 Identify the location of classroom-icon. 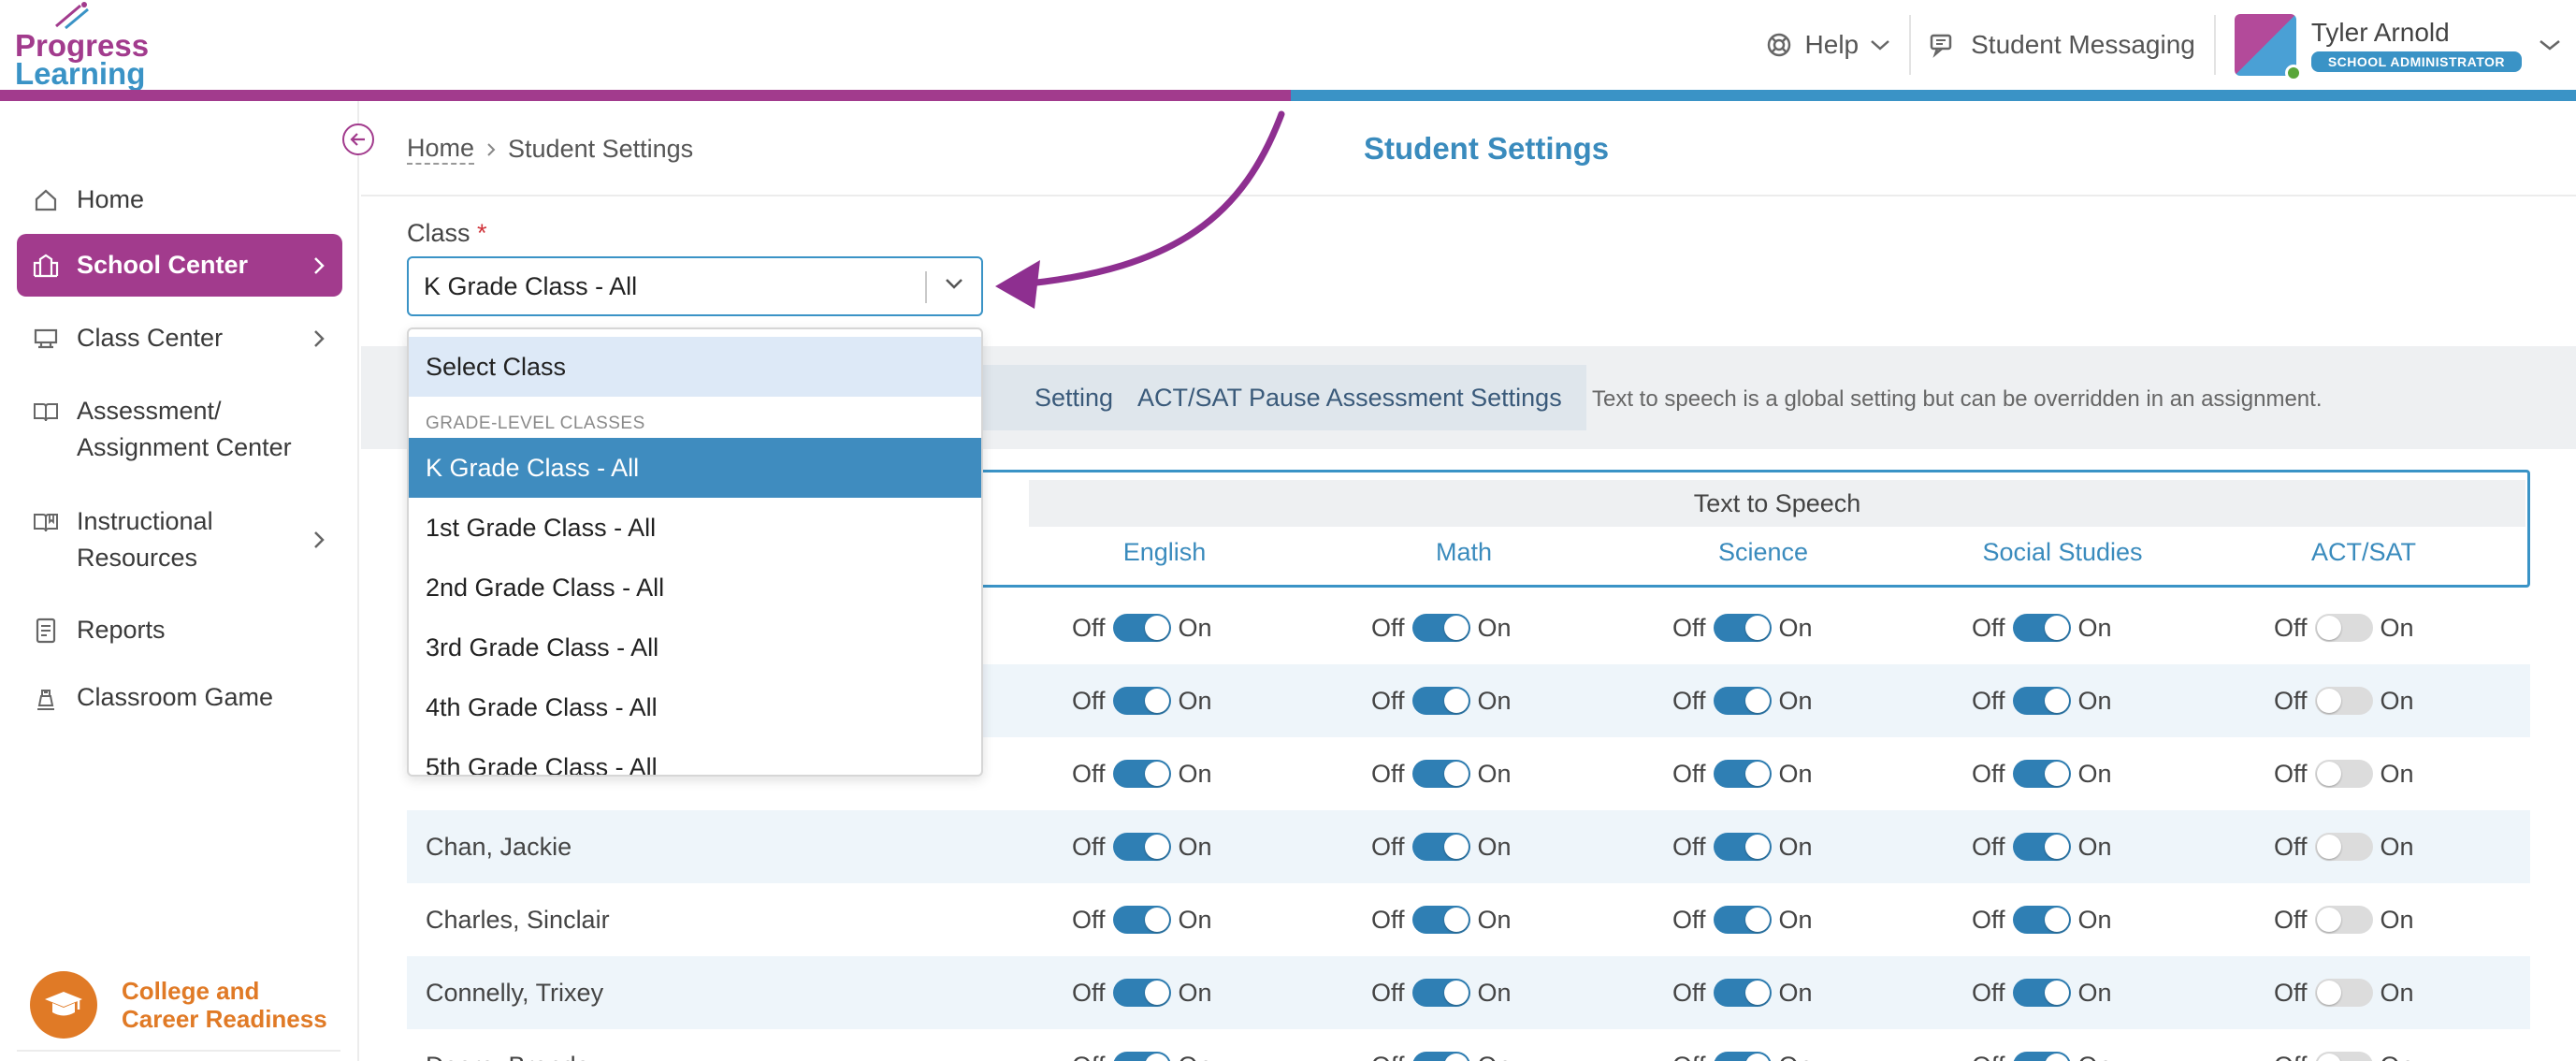
(46, 338).